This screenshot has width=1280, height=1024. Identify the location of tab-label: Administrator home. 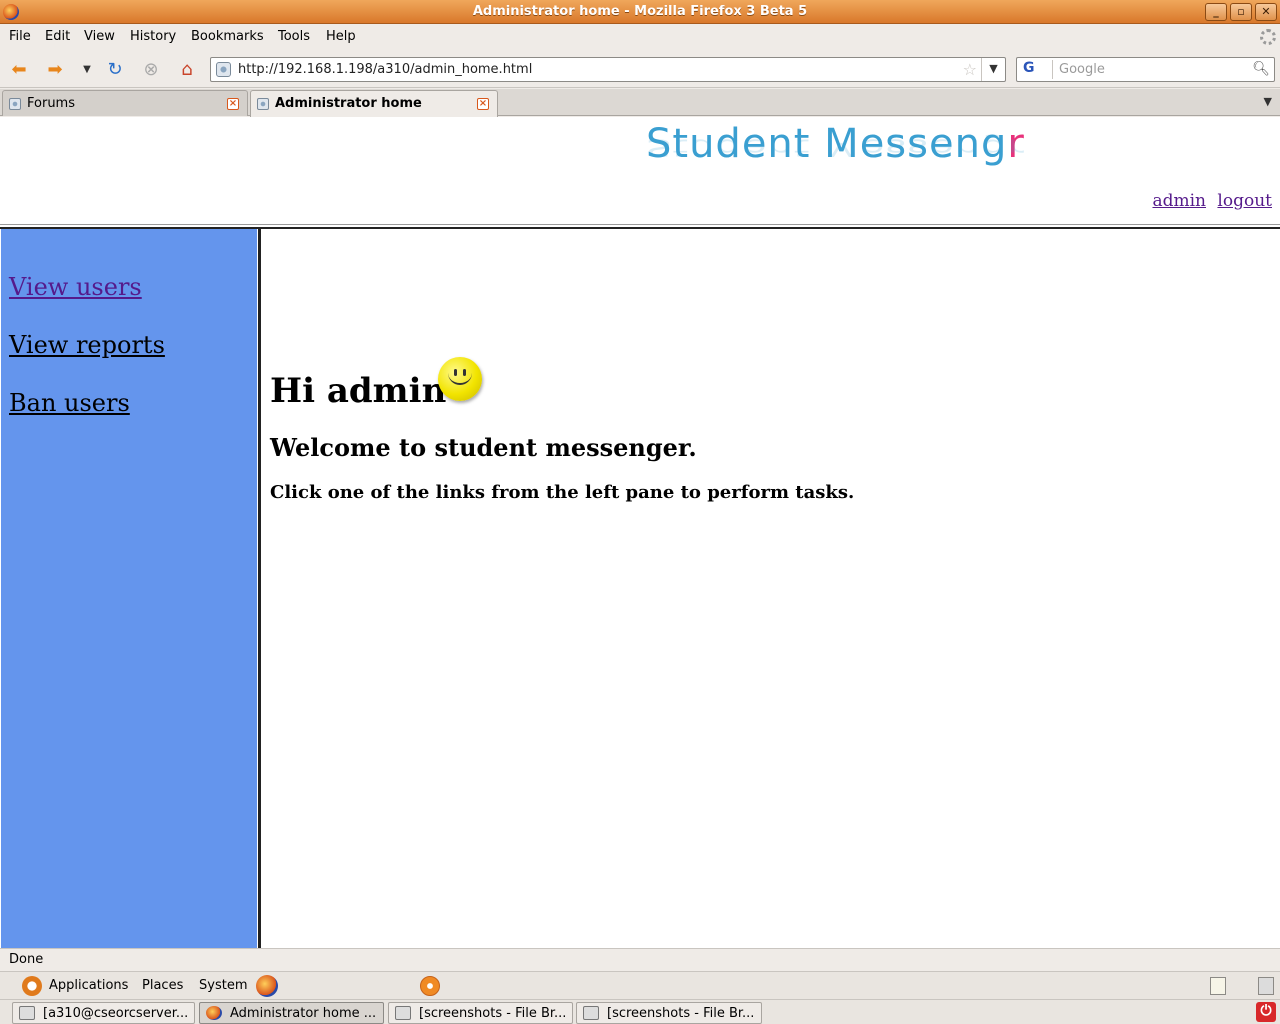
(348, 103).